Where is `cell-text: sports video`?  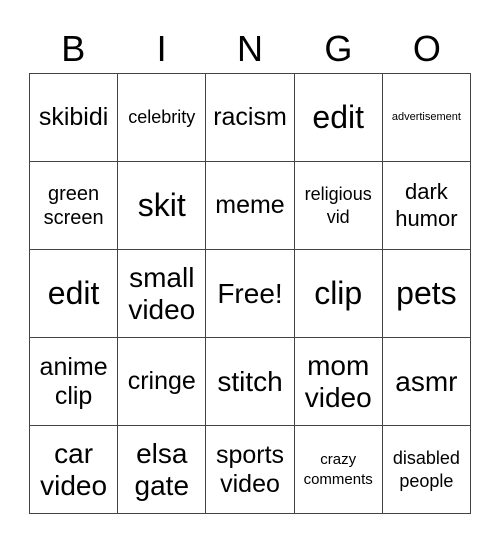
cell-text: sports video is located at coordinates (250, 469).